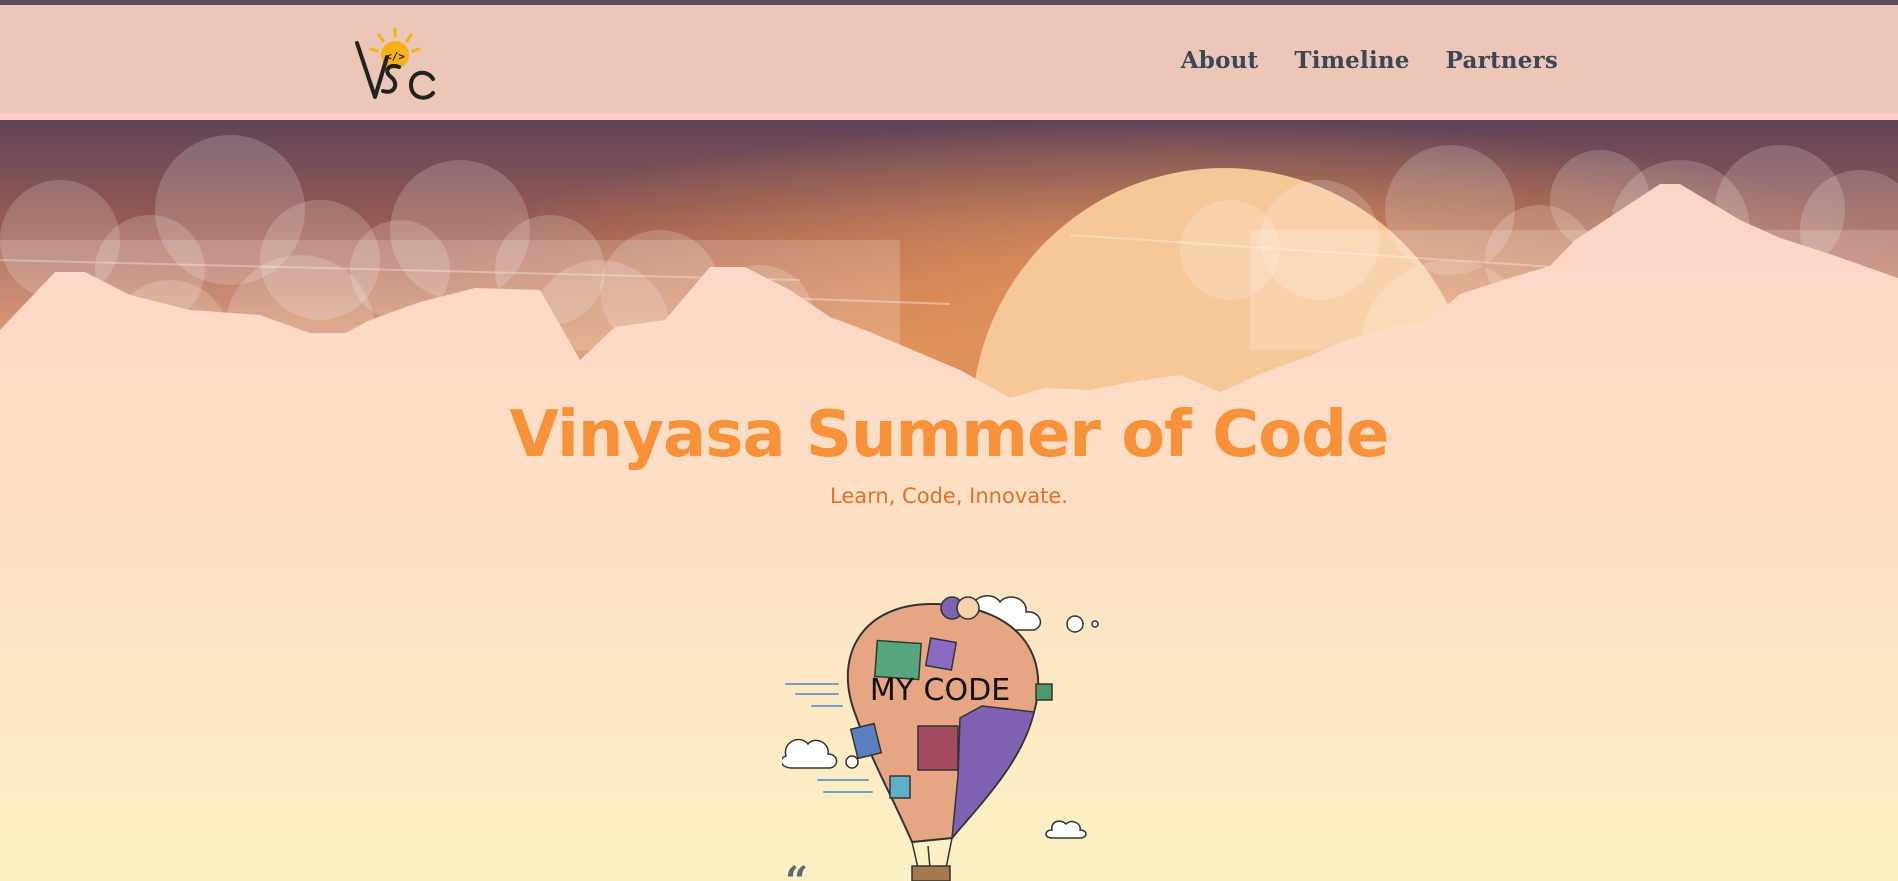 Image resolution: width=1898 pixels, height=881 pixels. I want to click on site-header: </> About Timeline Partners, so click(949, 62).